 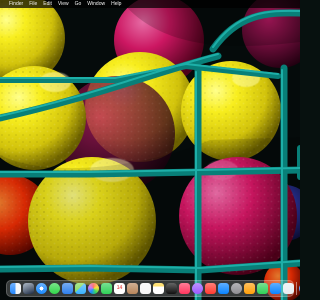 I want to click on keynote-icon, so click(x=275, y=288).